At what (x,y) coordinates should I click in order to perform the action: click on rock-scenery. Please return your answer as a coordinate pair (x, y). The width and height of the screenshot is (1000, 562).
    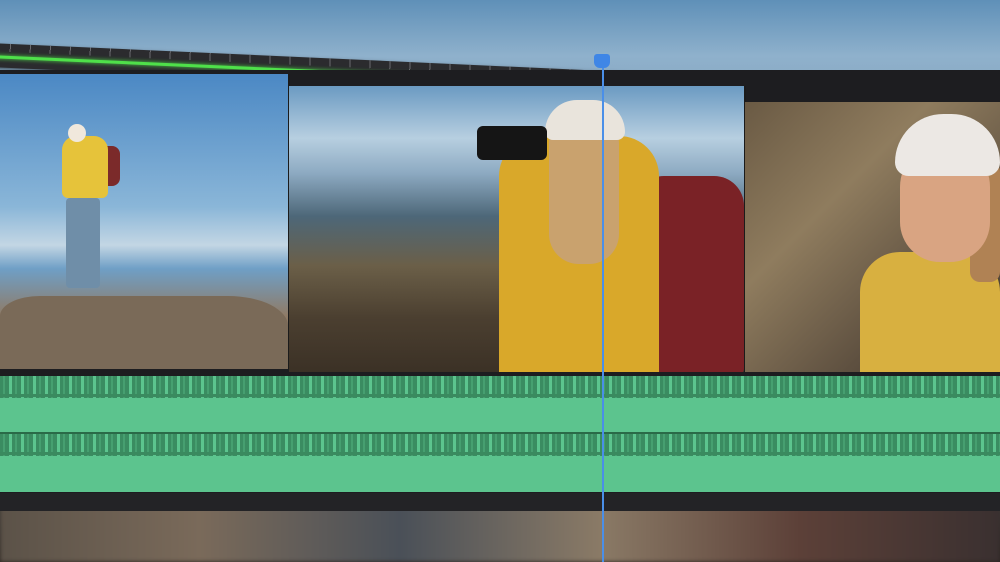
    Looking at the image, I should click on (144, 332).